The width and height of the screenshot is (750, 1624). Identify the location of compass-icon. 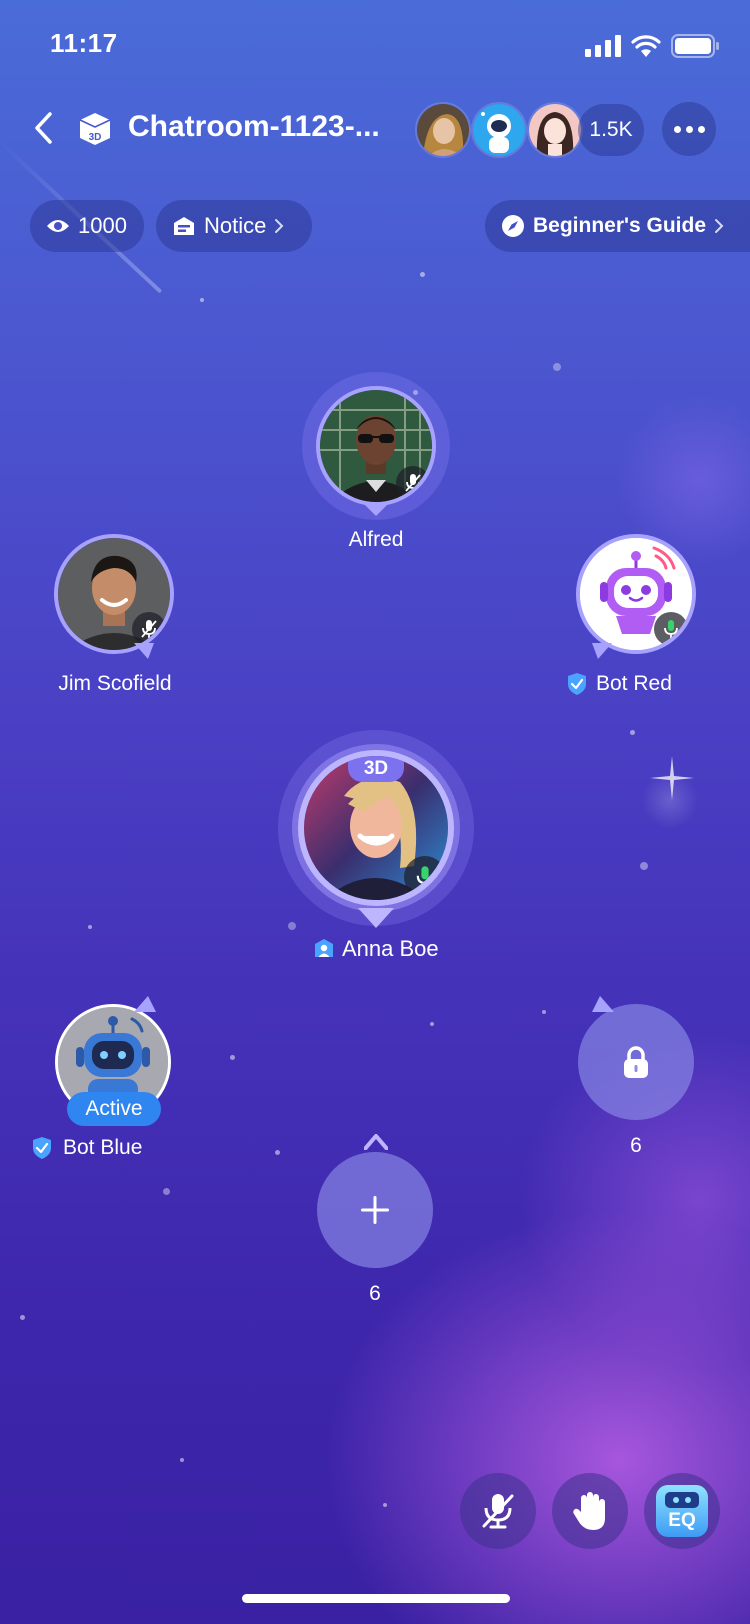
(513, 226).